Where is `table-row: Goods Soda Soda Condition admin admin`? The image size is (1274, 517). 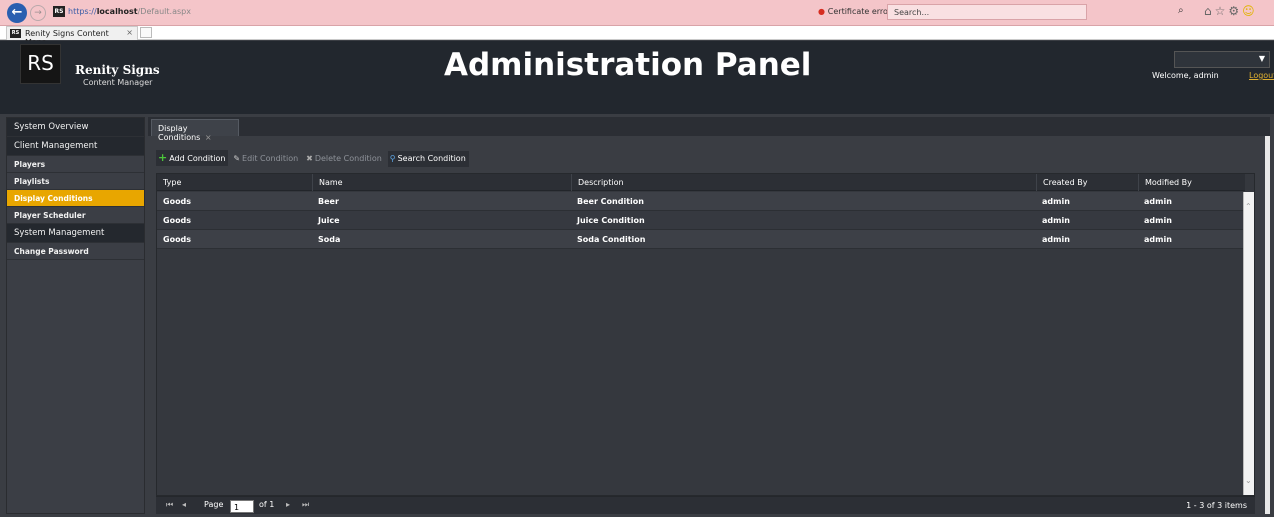
table-row: Goods Soda Soda Condition admin admin is located at coordinates (701, 239).